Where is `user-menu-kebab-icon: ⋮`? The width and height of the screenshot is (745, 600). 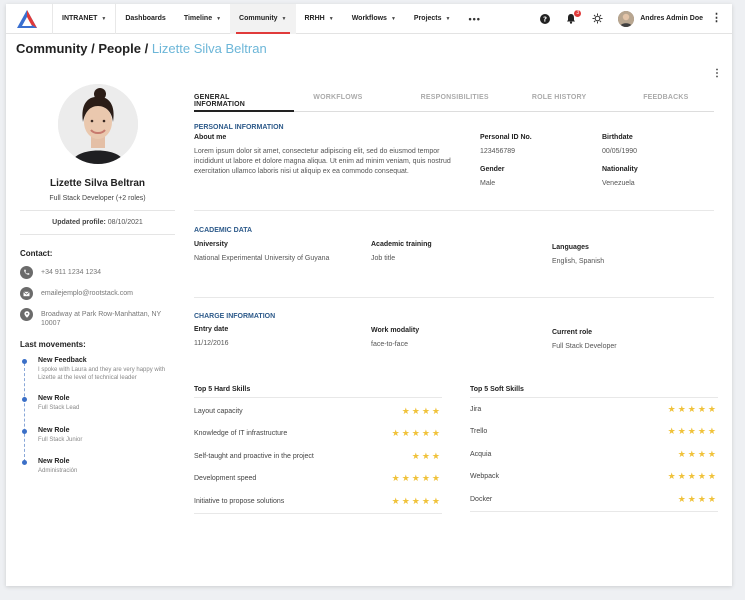
user-menu-kebab-icon: ⋮ is located at coordinates (716, 18).